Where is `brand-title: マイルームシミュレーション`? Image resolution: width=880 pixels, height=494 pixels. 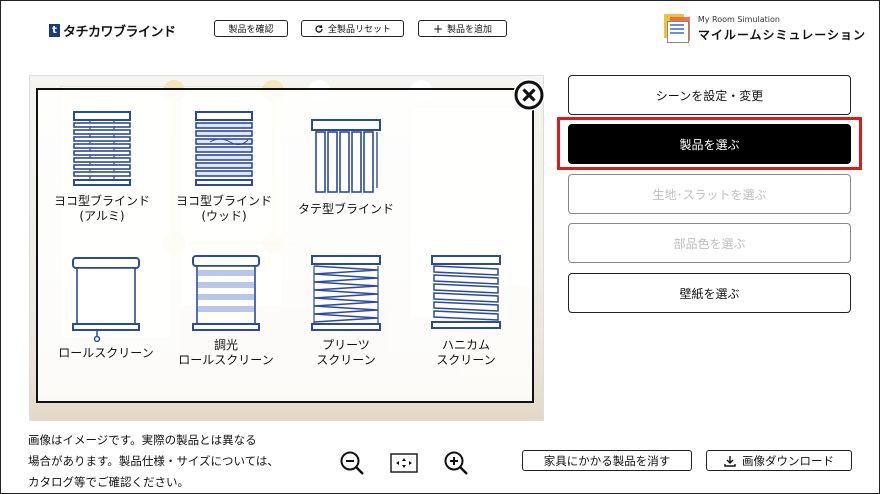
brand-title: マイルームシミュレーション is located at coordinates (781, 35).